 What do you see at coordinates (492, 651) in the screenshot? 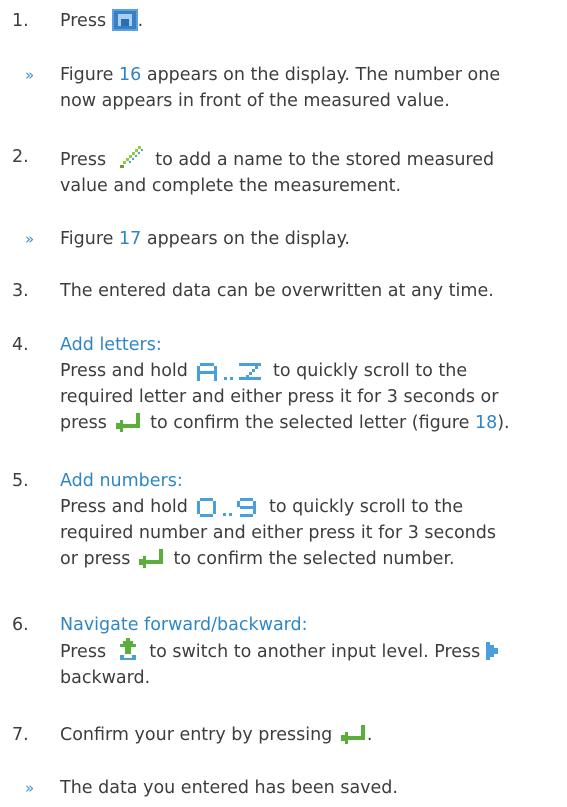
I see `back-icon` at bounding box center [492, 651].